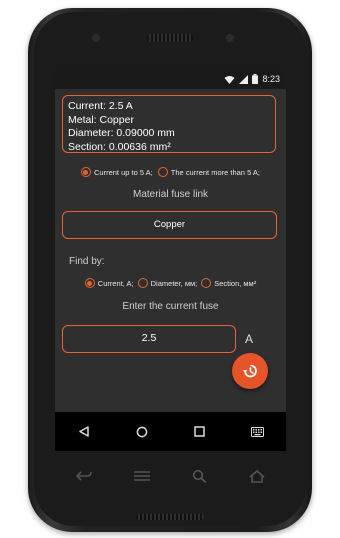  I want to click on bottom-speaker, so click(170, 517).